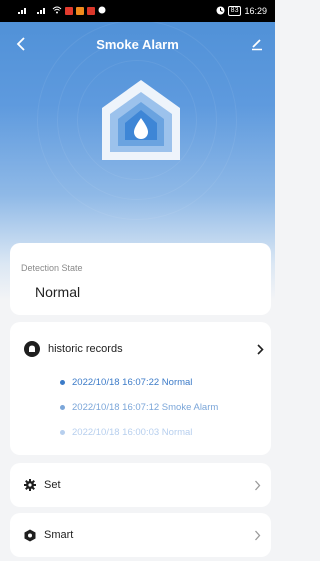 Image resolution: width=320 pixels, height=561 pixels. I want to click on set-row: Set, so click(140, 485).